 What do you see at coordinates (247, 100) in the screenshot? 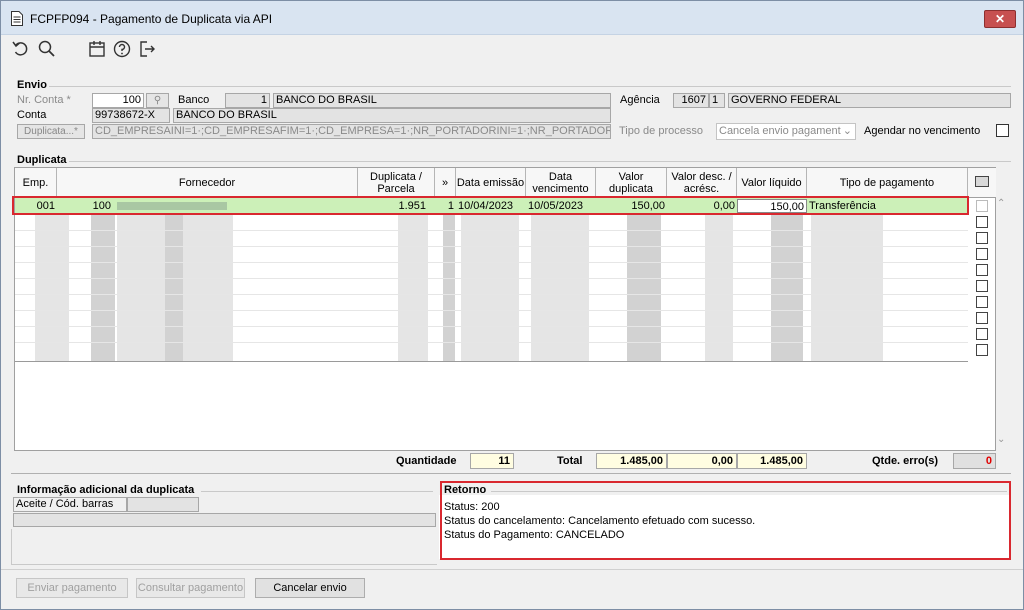
I see `banco-code-field: 1` at bounding box center [247, 100].